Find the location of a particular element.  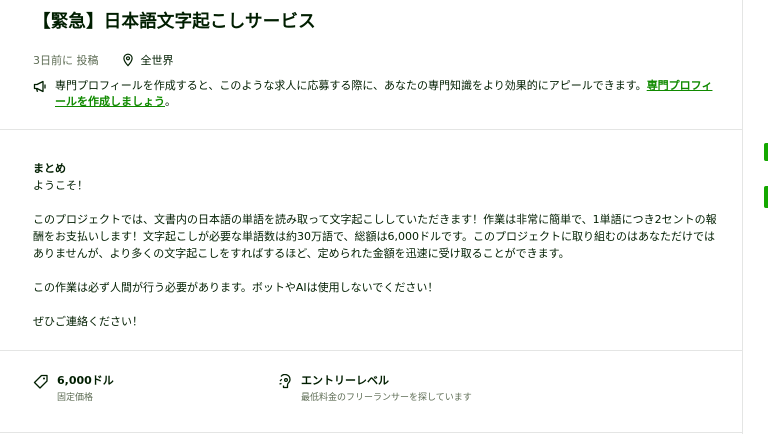

summary-paragraph-3: ぜひご連絡ください！ is located at coordinates (88, 321).